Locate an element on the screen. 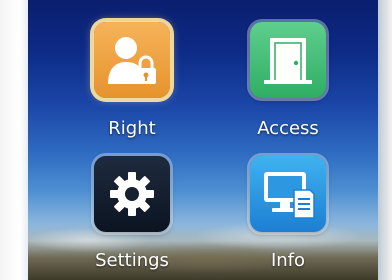 This screenshot has height=280, width=392. access-label: Access is located at coordinates (288, 128).